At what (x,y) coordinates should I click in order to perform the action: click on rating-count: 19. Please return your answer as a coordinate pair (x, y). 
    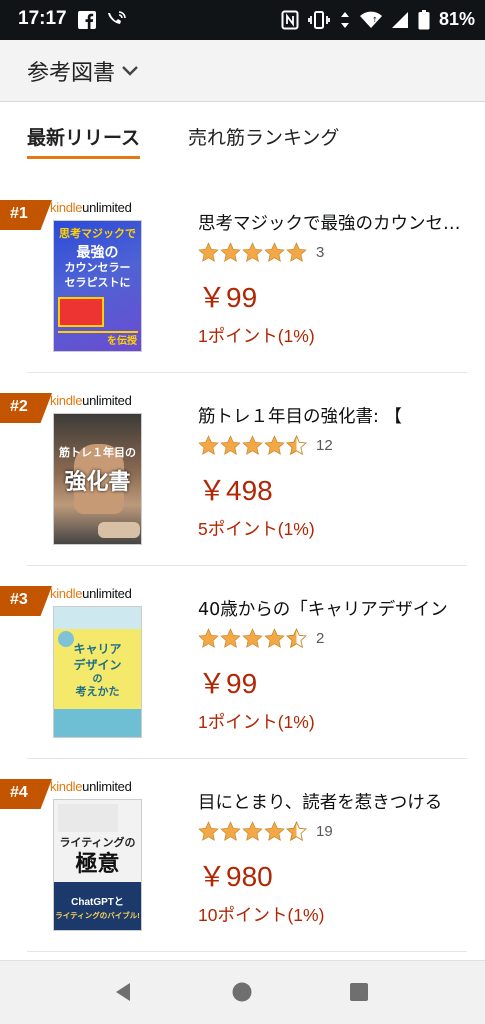
    Looking at the image, I should click on (324, 831).